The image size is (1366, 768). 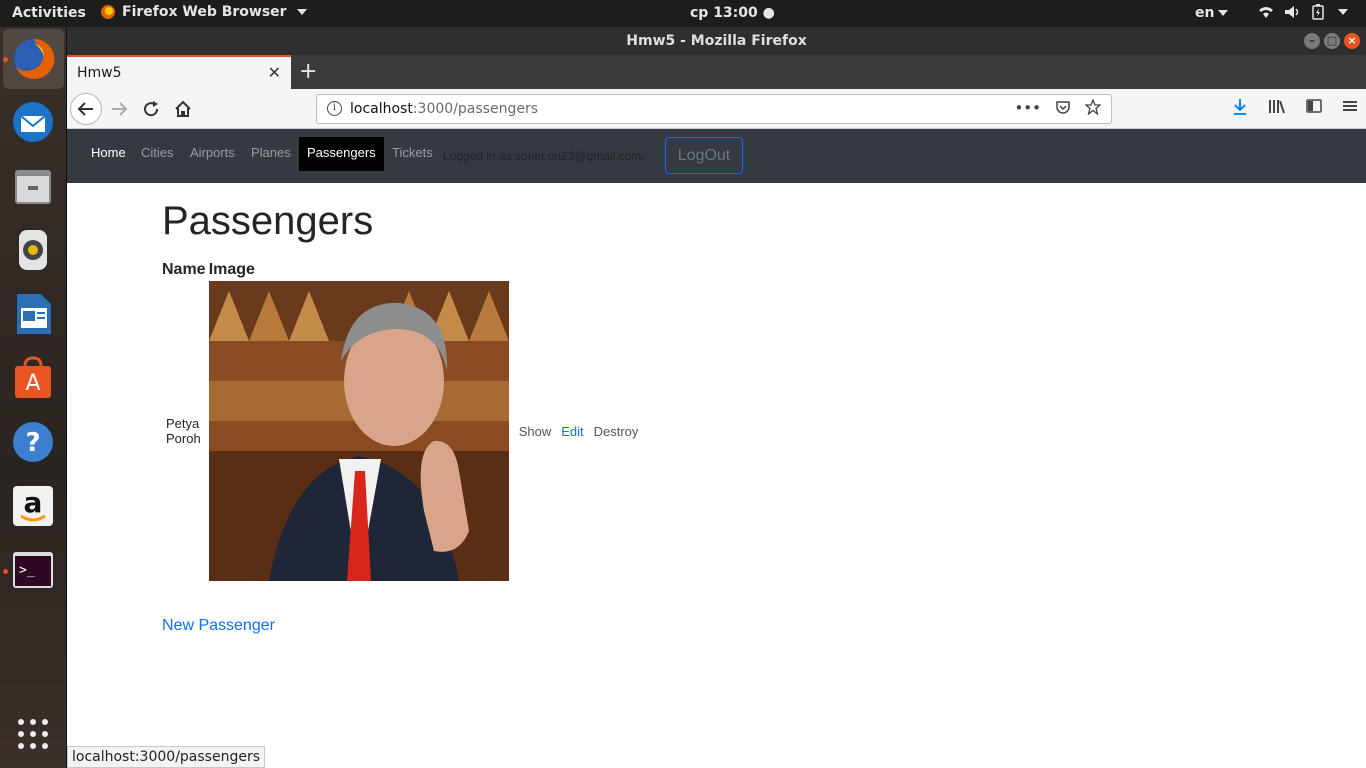 I want to click on thunderbird-icon, so click(x=33, y=122).